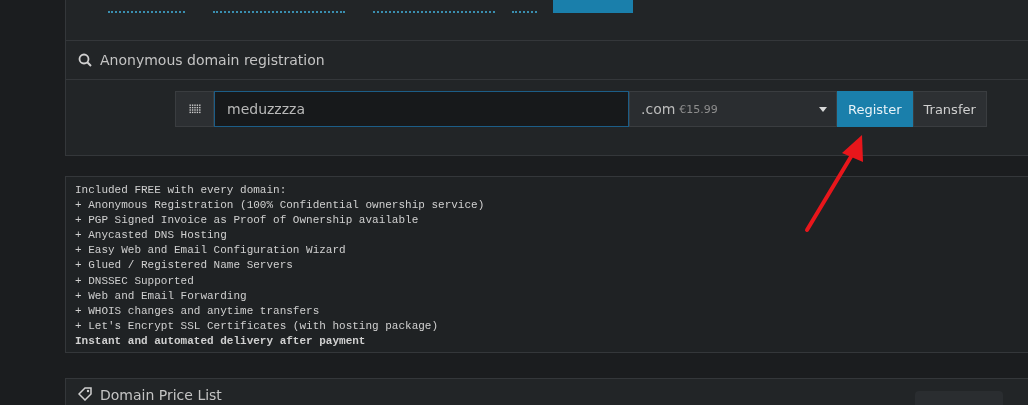 The image size is (1028, 405). Describe the element at coordinates (421, 109) in the screenshot. I see `domain-input: meduzzzza` at that location.